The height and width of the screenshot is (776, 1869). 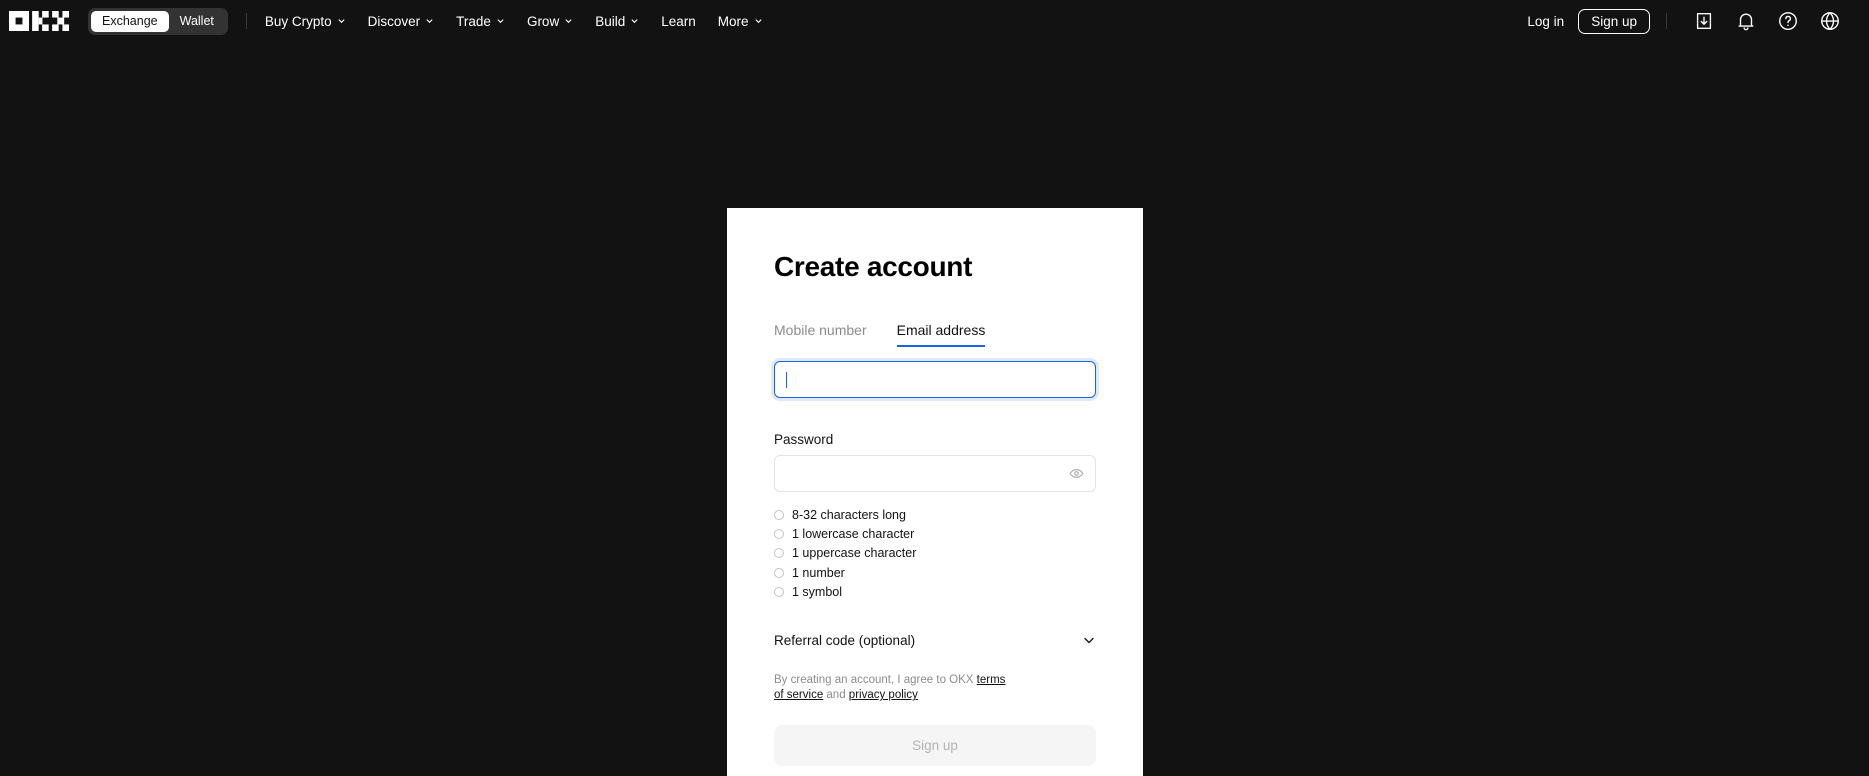 I want to click on header-signup-button: Sign up, so click(x=1614, y=21).